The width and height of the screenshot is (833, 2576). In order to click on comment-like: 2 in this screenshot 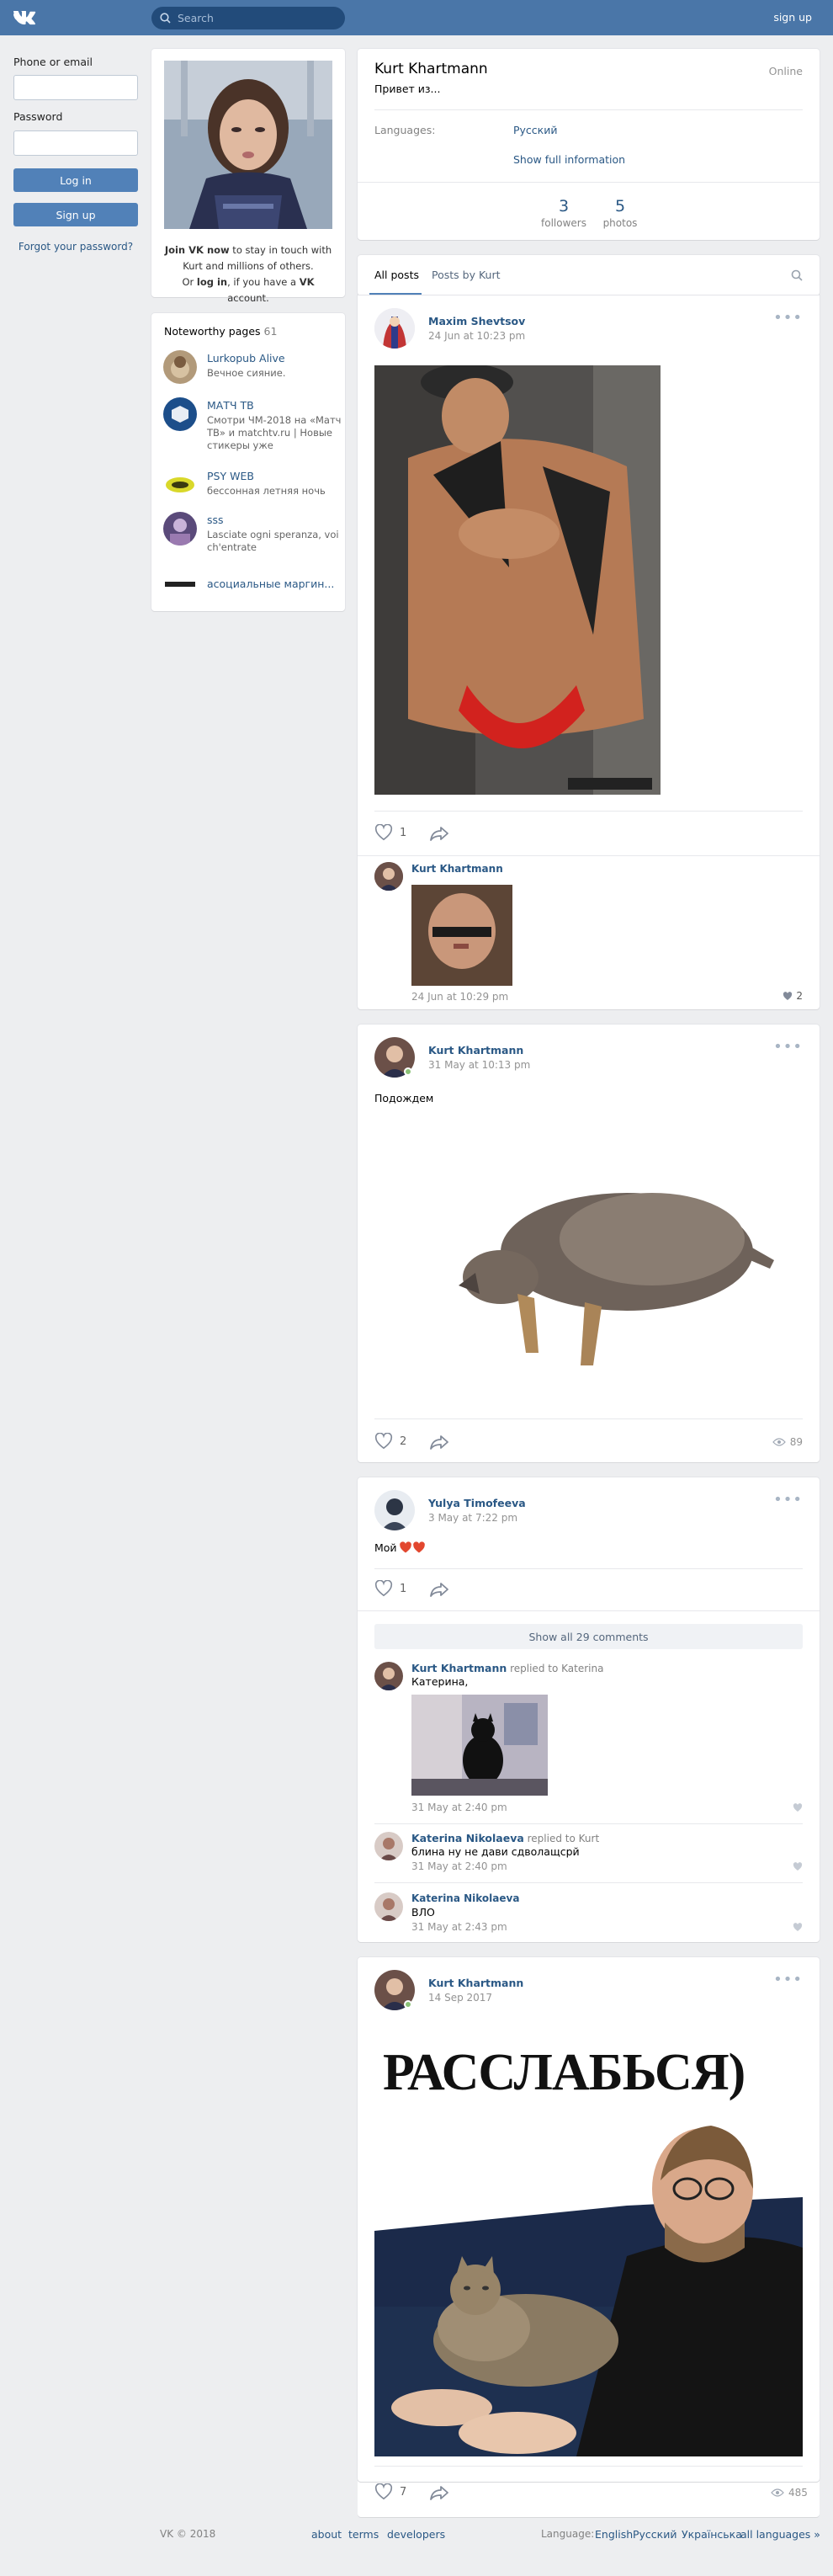, I will do `click(793, 996)`.